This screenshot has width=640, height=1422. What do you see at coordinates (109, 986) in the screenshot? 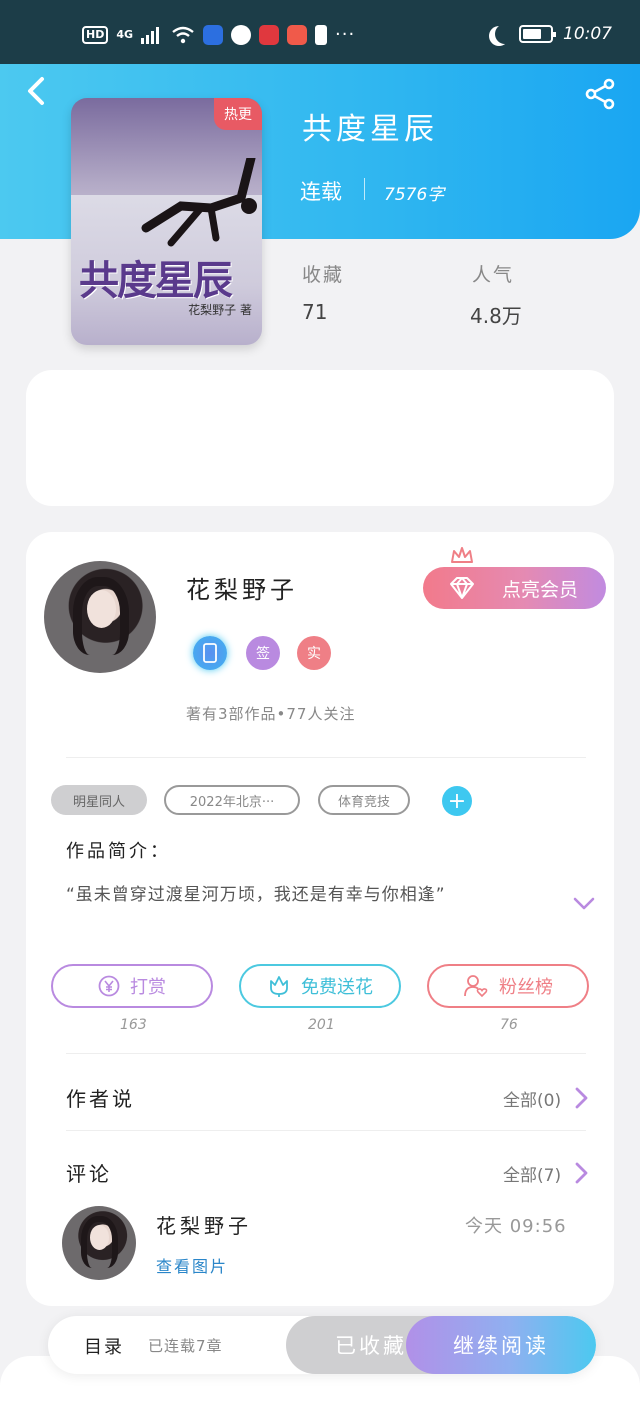
I see `yuan-icon` at bounding box center [109, 986].